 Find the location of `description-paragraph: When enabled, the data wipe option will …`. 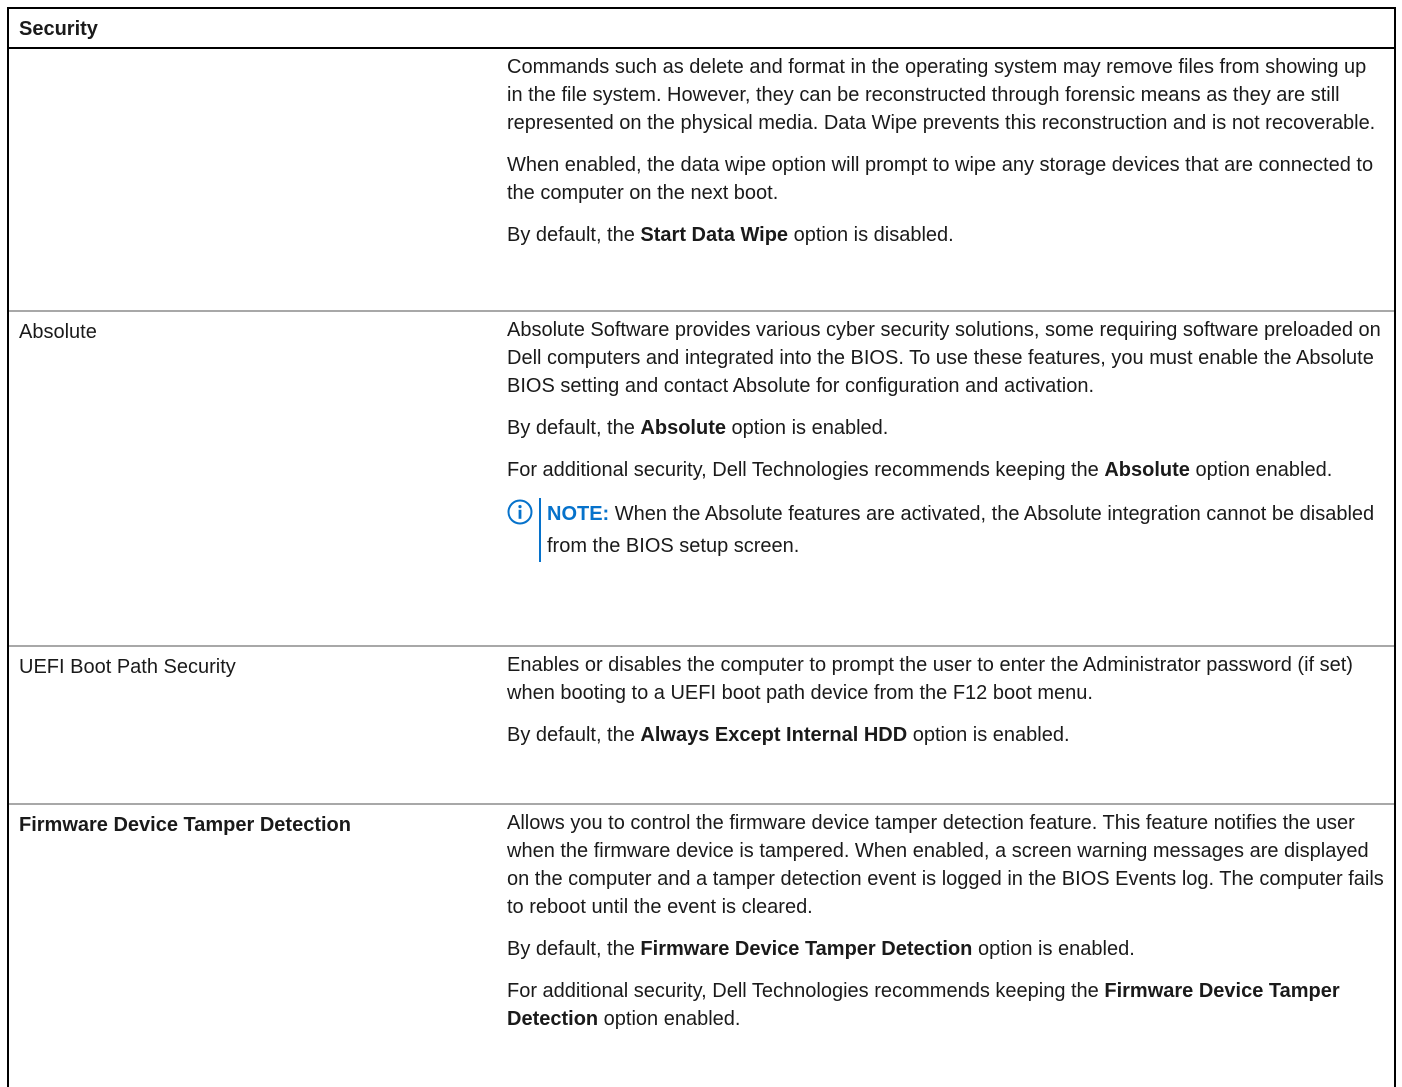

description-paragraph: When enabled, the data wipe option will … is located at coordinates (940, 179).